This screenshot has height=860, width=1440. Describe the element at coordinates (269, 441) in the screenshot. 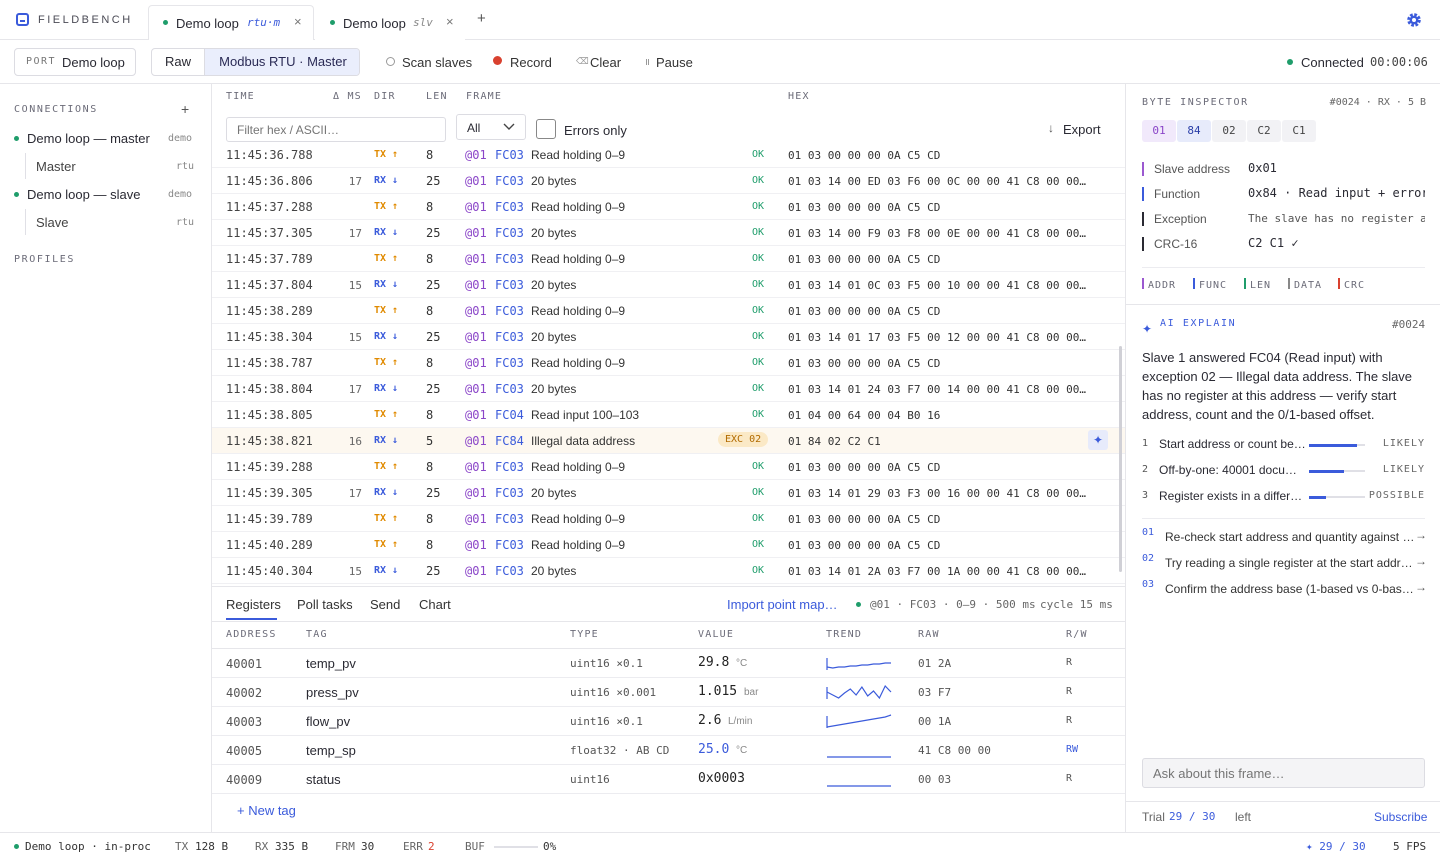

I see `frame-time: 11:45:38.821` at that location.